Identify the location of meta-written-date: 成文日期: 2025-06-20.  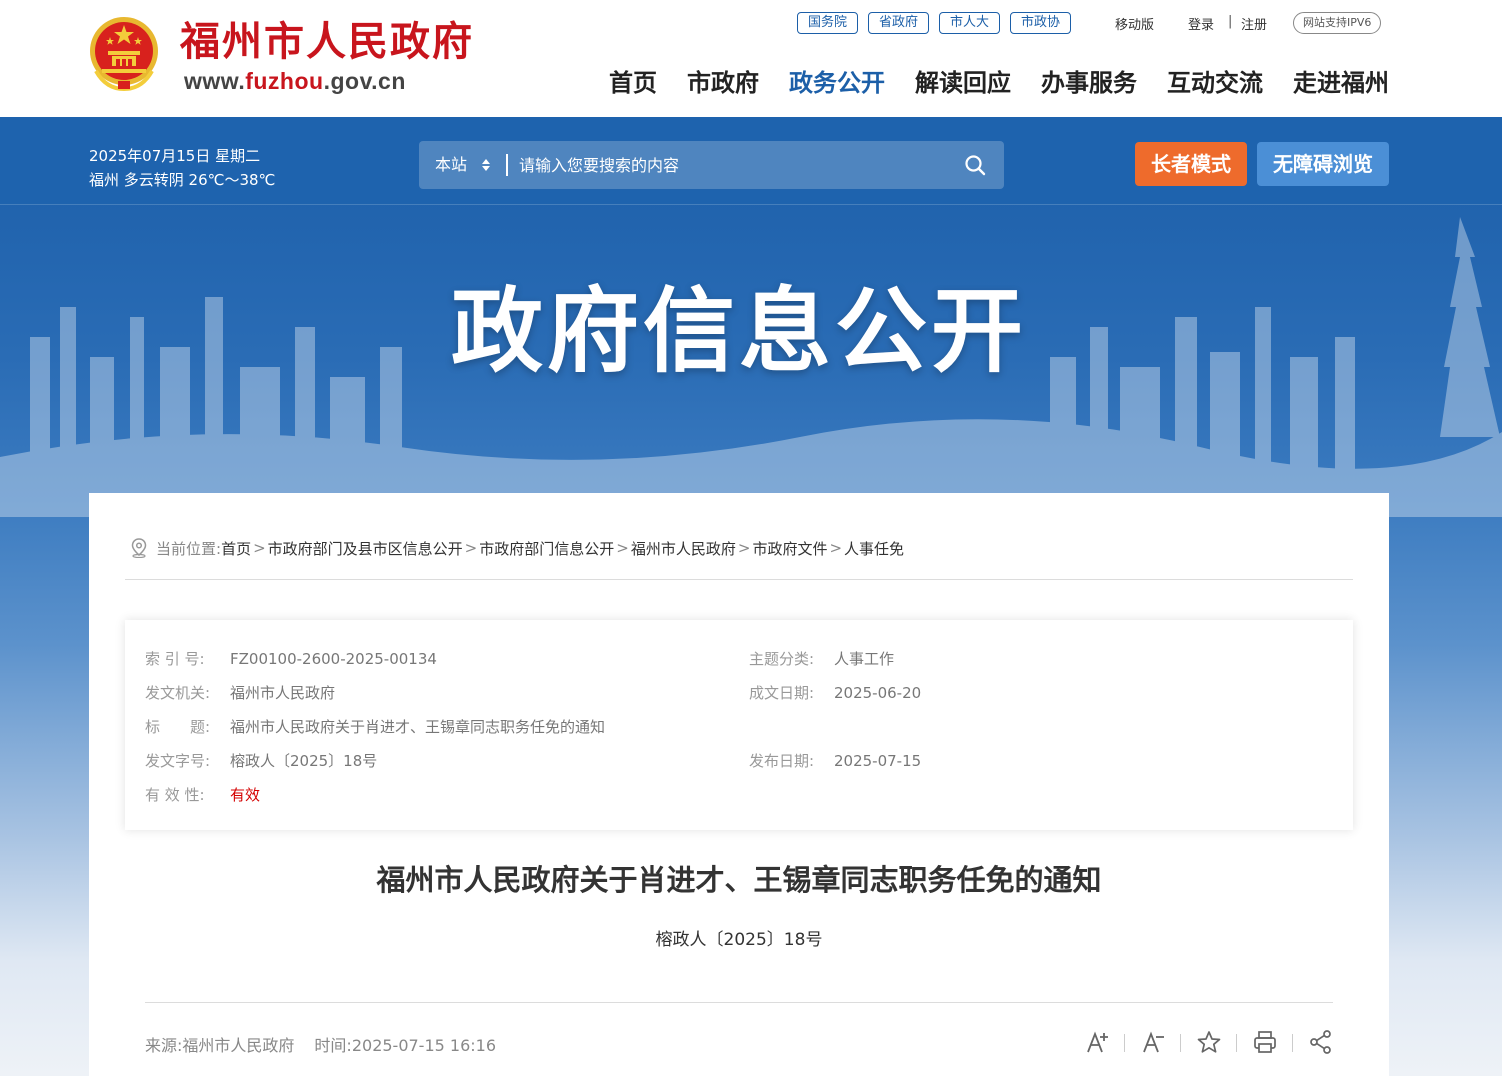
(835, 692).